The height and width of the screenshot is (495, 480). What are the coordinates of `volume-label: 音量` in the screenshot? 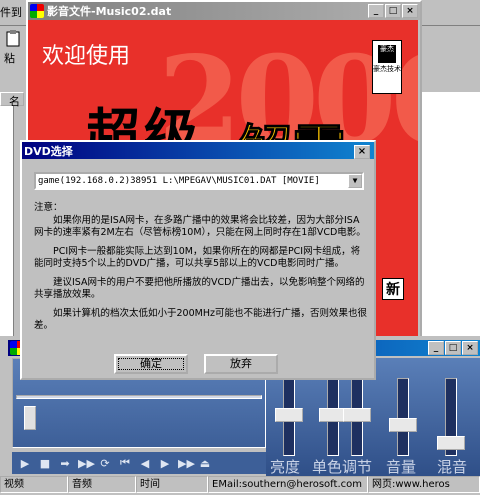 It's located at (401, 467).